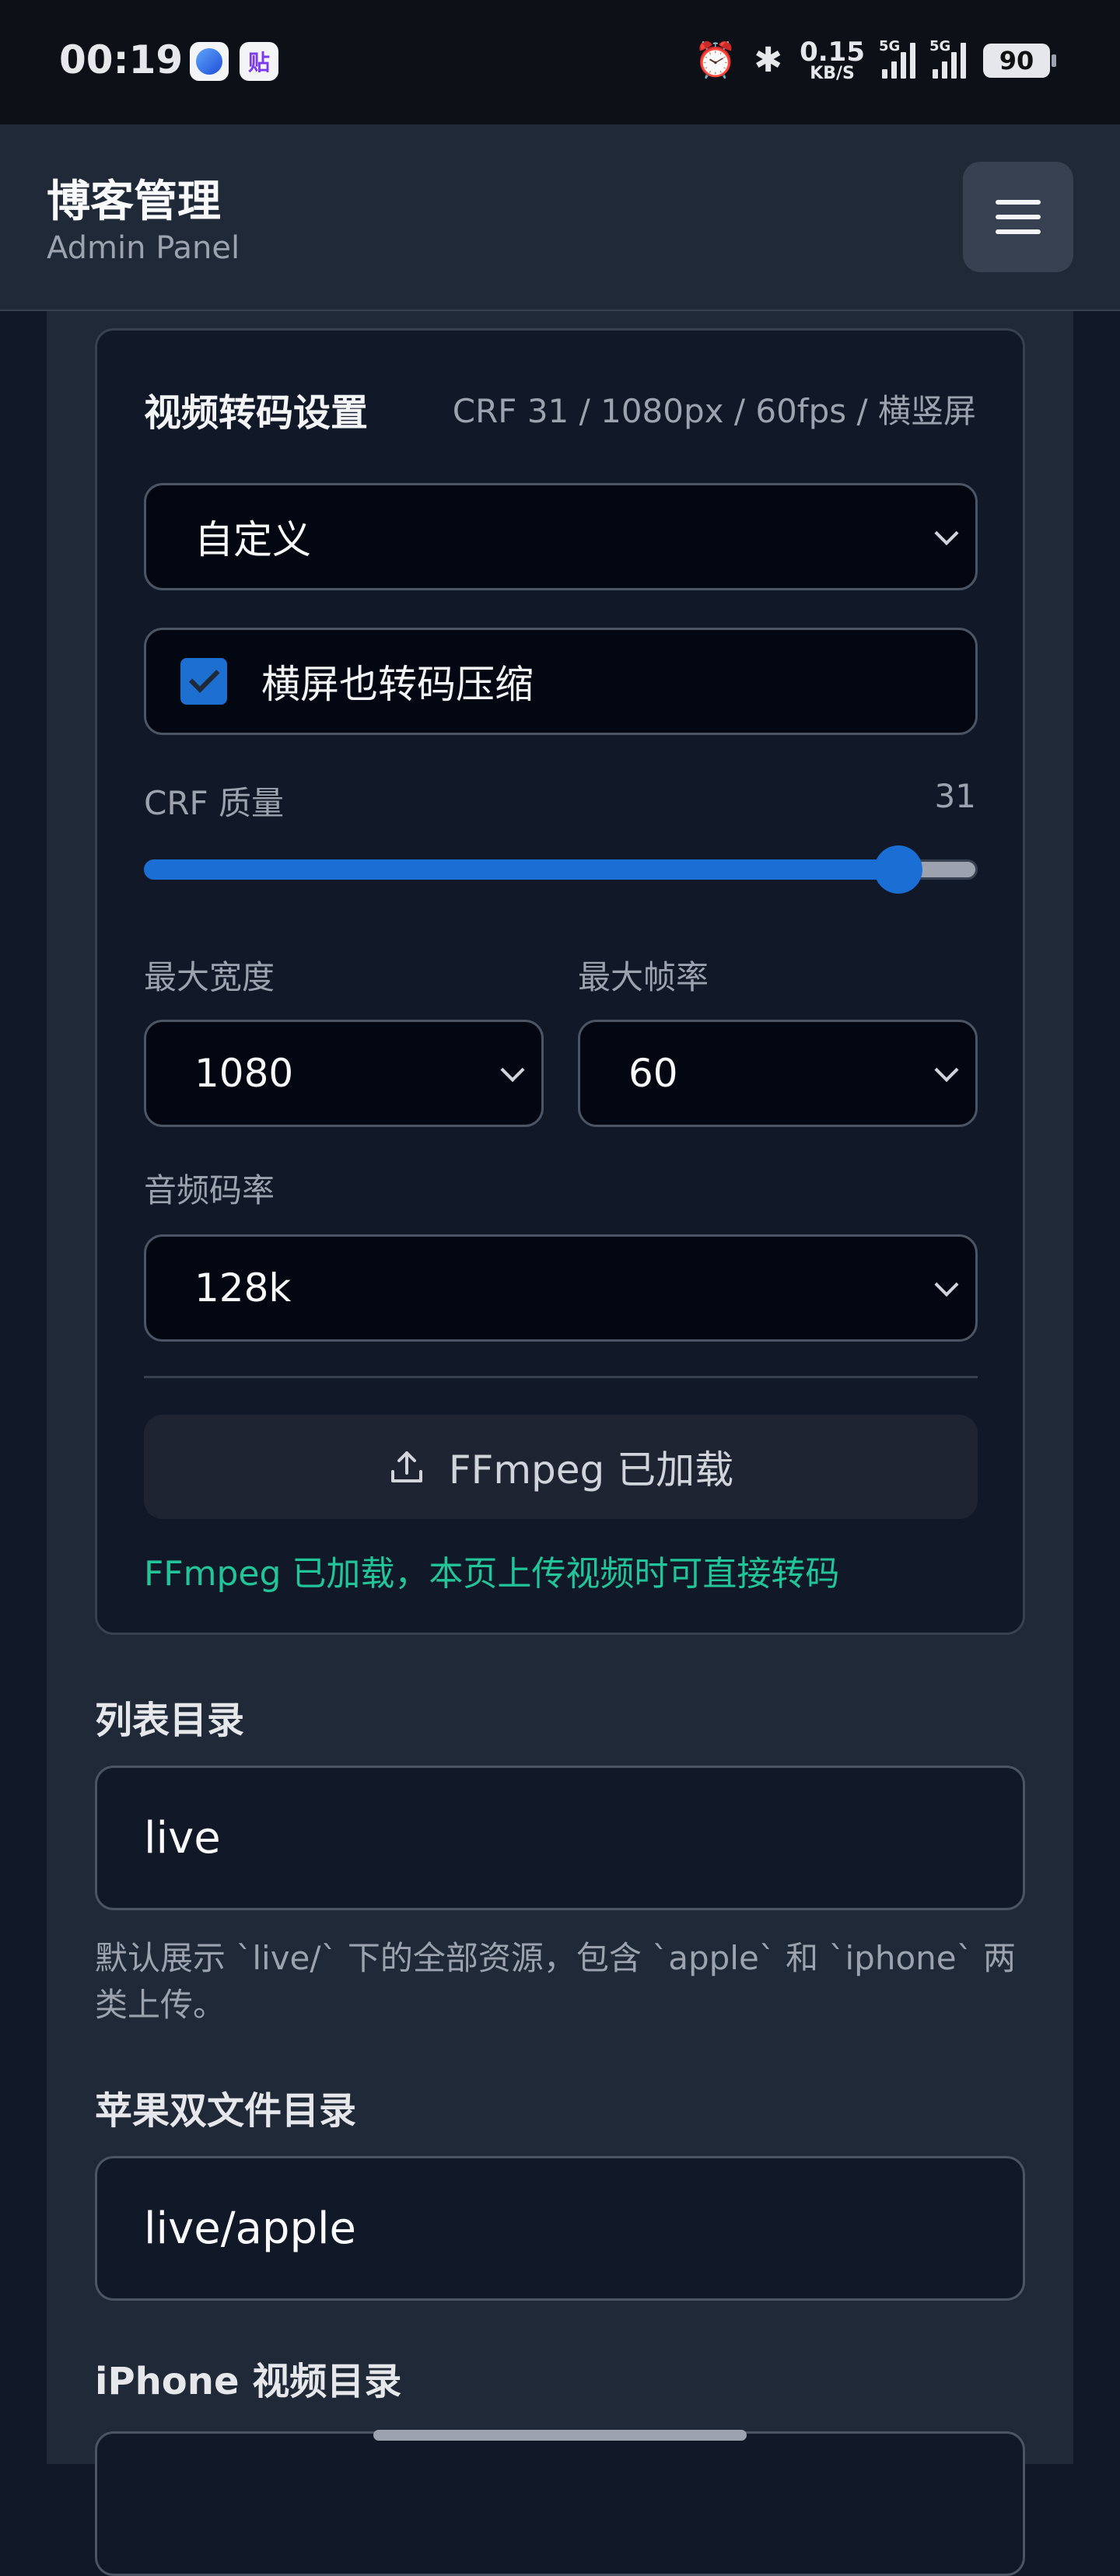 This screenshot has height=2576, width=1120. Describe the element at coordinates (560, 1838) in the screenshot. I see `list-dir-input: live` at that location.